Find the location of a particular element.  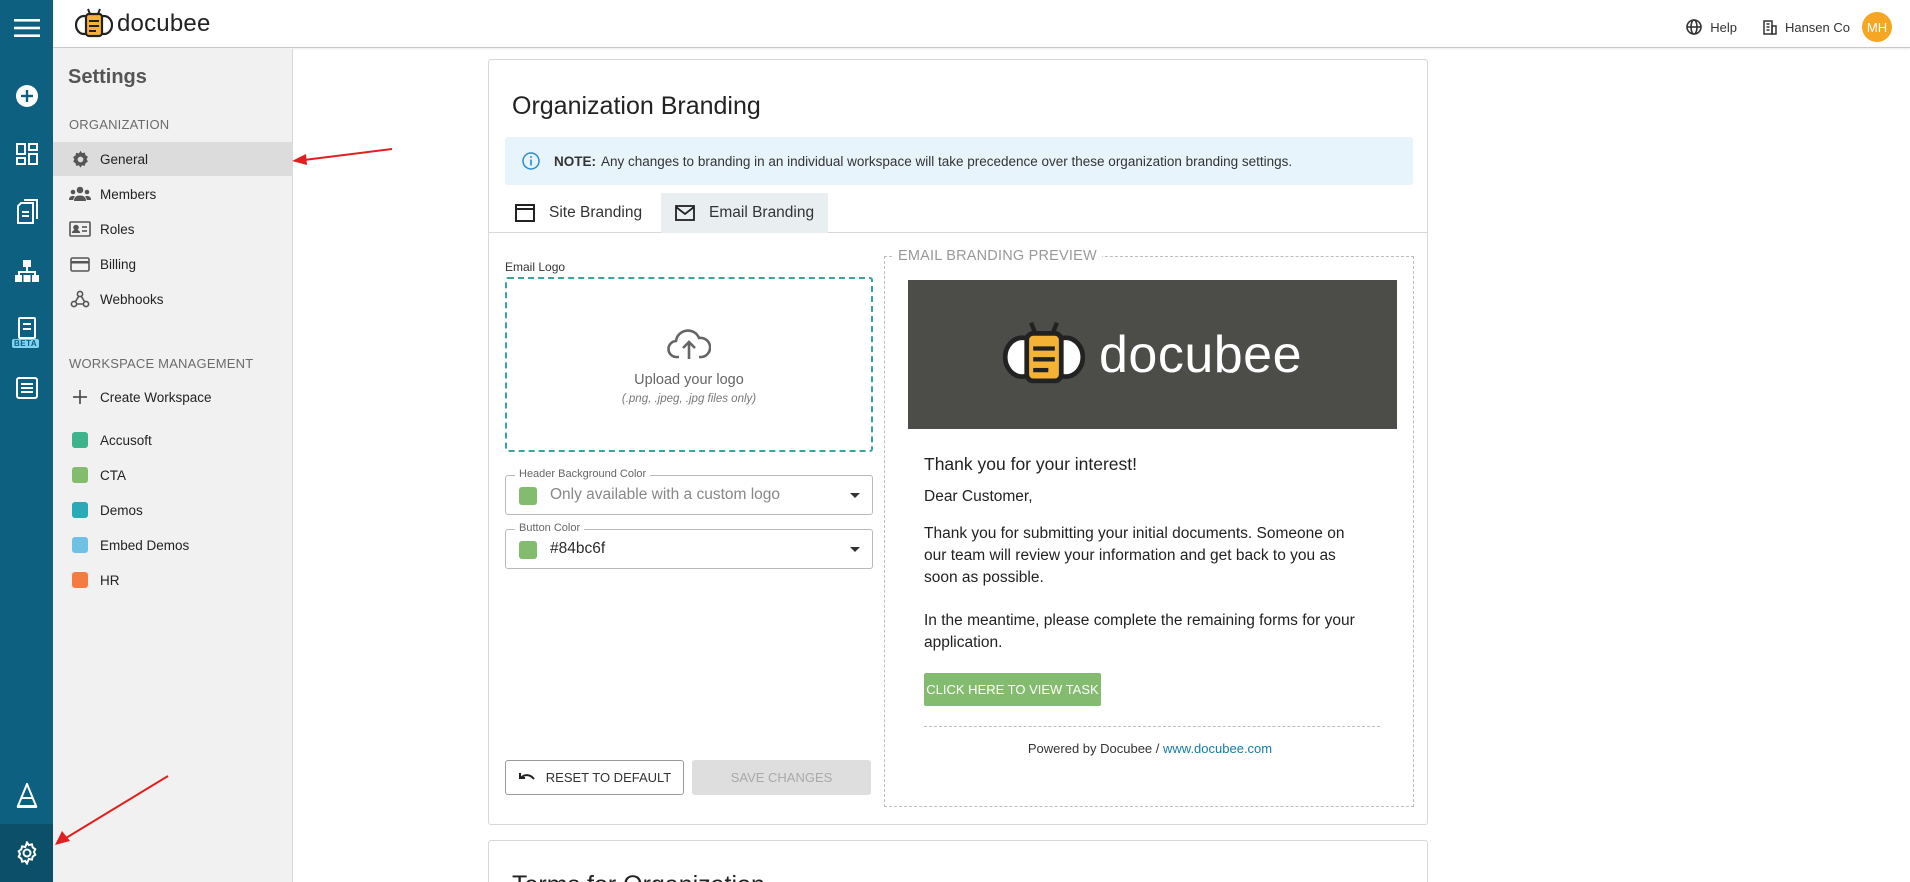

powered-prefix: Powered by Docubee / is located at coordinates (1095, 748).